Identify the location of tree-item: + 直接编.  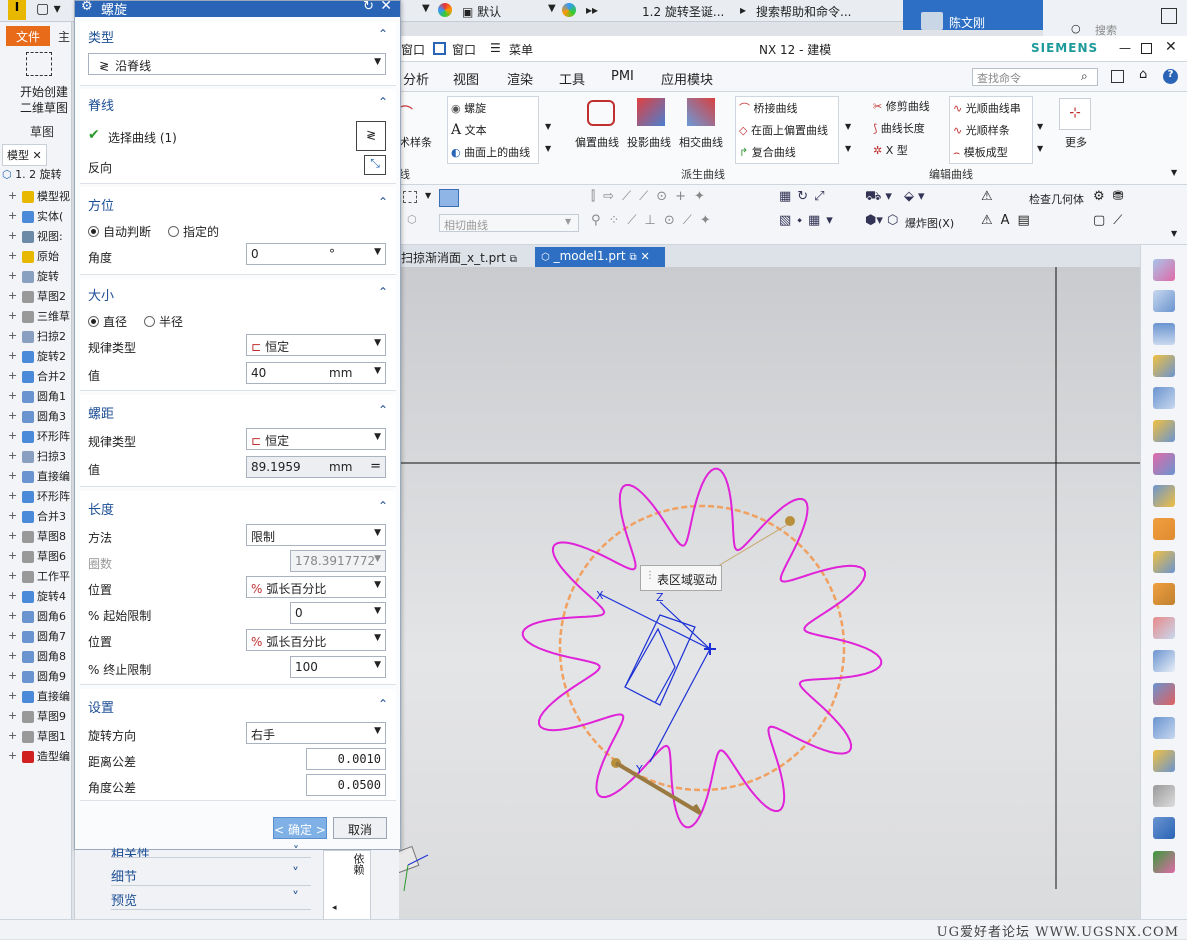
(36, 698).